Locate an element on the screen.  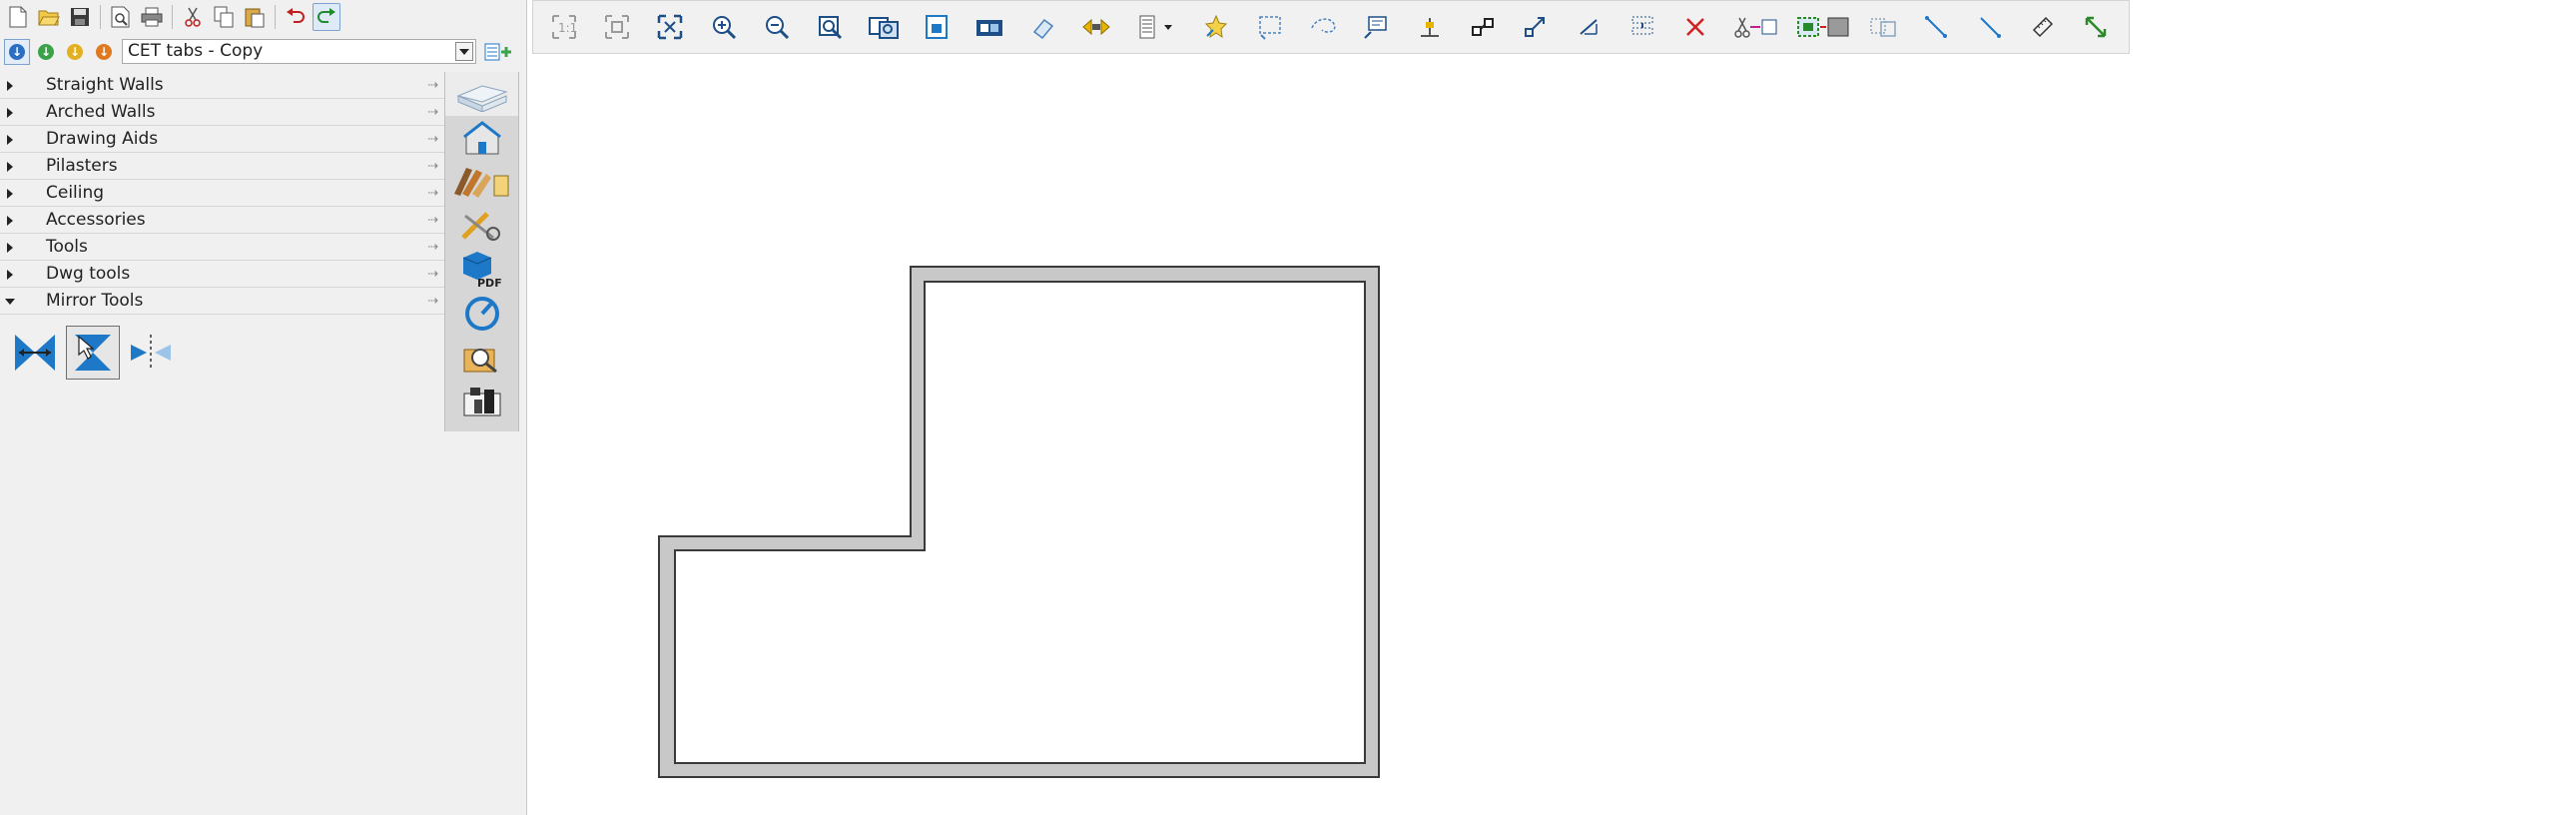
open-folder-icon is located at coordinates (49, 18).